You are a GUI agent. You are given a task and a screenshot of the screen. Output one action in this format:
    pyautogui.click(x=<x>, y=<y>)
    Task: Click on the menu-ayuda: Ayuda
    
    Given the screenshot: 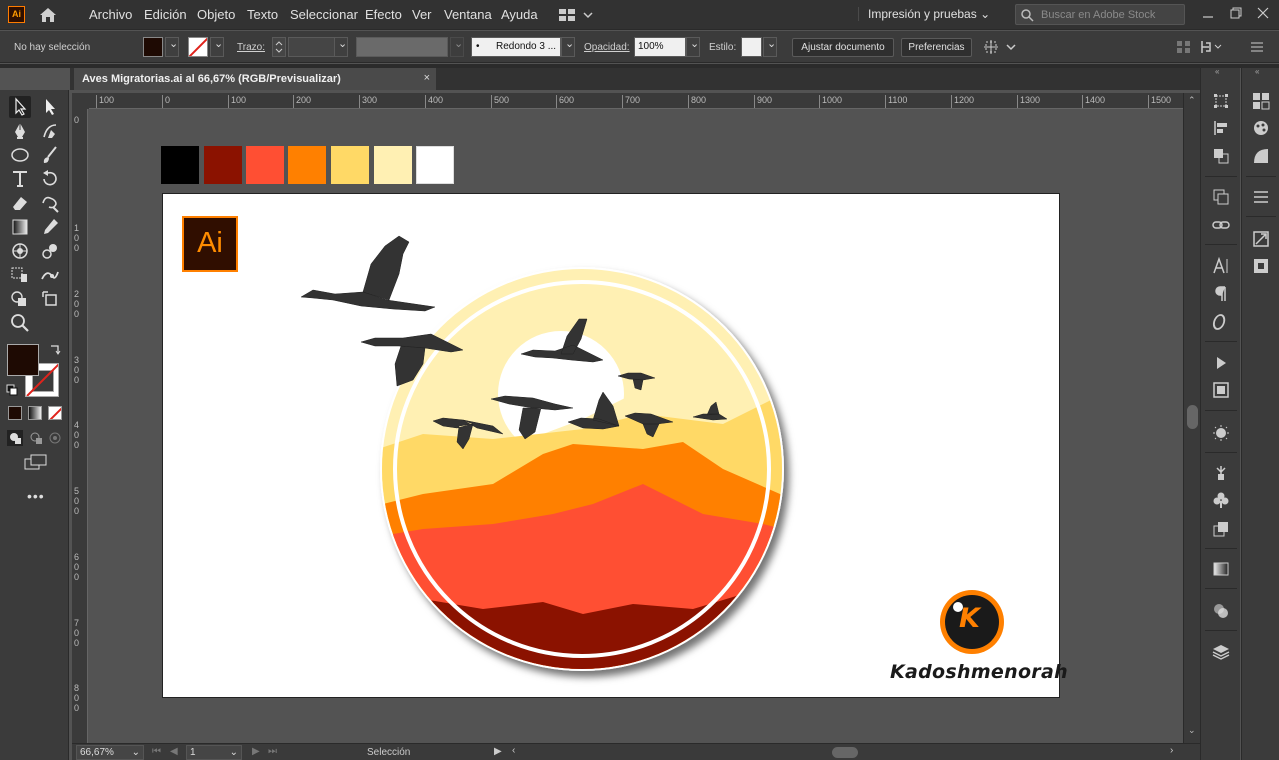 What is the action you would take?
    pyautogui.click(x=519, y=14)
    